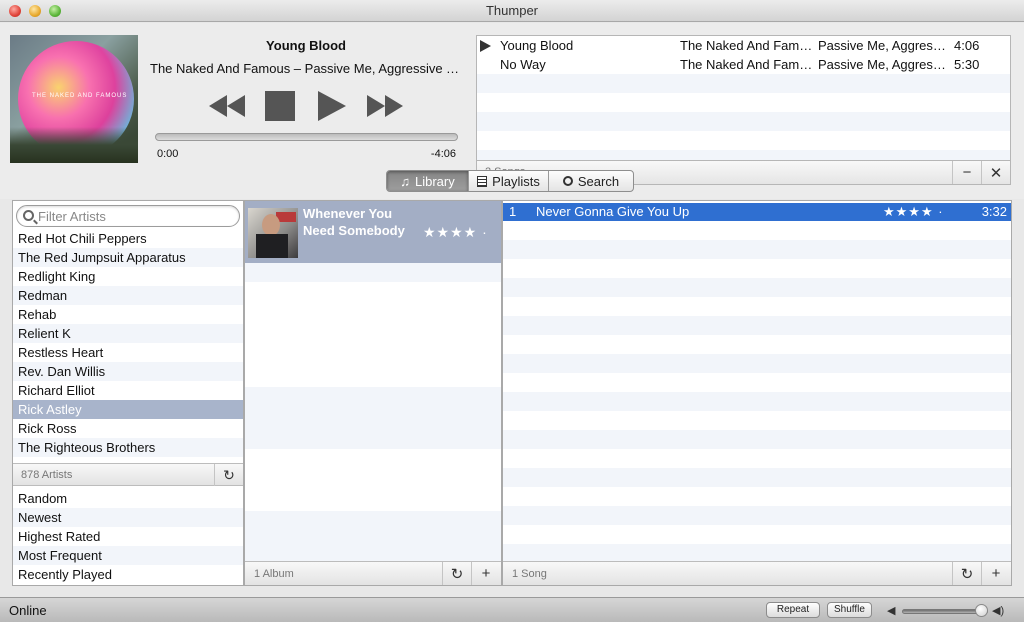 The image size is (1024, 622). What do you see at coordinates (966, 172) in the screenshot?
I see `remove-from-queue-button: −` at bounding box center [966, 172].